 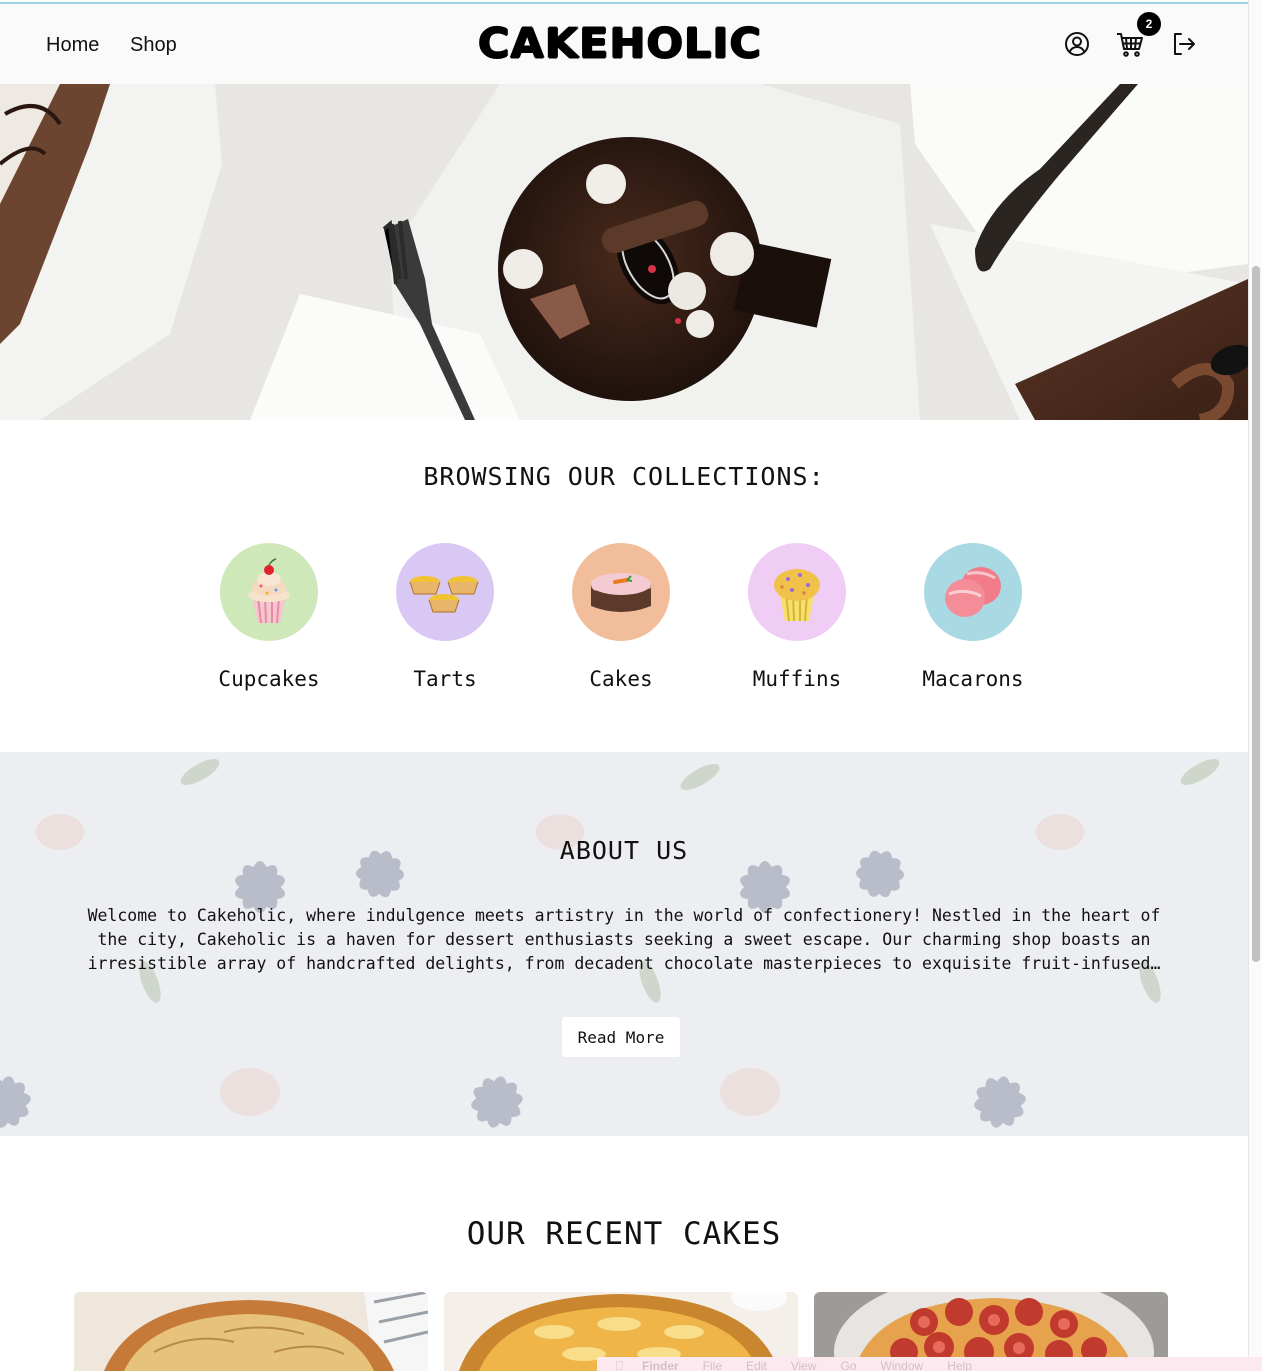 What do you see at coordinates (756, 1364) in the screenshot?
I see `menu-edit: Edit` at bounding box center [756, 1364].